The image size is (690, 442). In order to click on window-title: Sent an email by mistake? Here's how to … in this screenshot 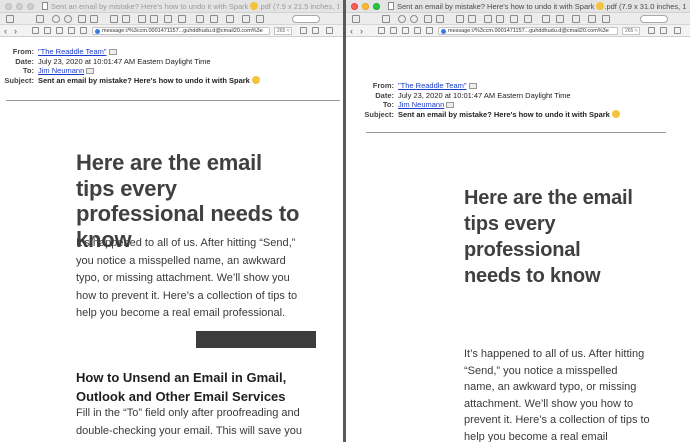, I will do `click(537, 6)`.